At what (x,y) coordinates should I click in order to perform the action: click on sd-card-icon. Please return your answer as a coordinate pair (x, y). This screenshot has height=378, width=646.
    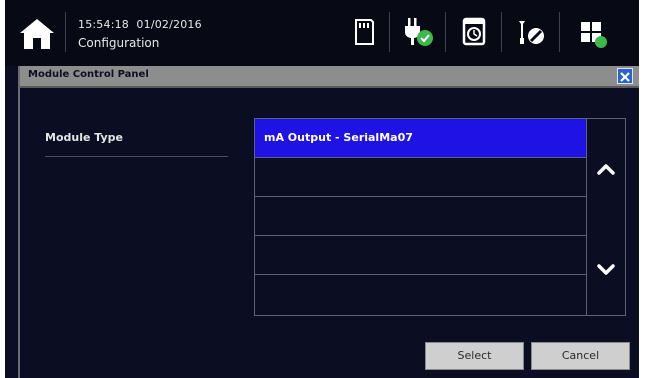
    Looking at the image, I should click on (364, 32).